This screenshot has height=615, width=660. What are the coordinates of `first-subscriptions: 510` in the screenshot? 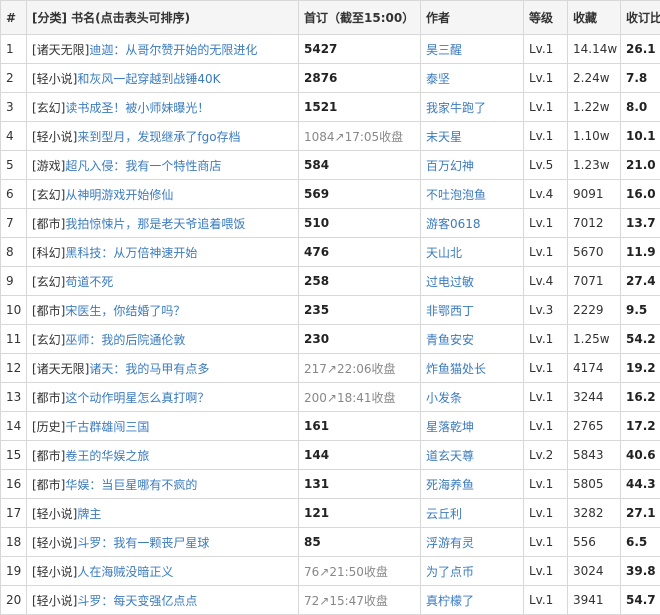 It's located at (360, 223).